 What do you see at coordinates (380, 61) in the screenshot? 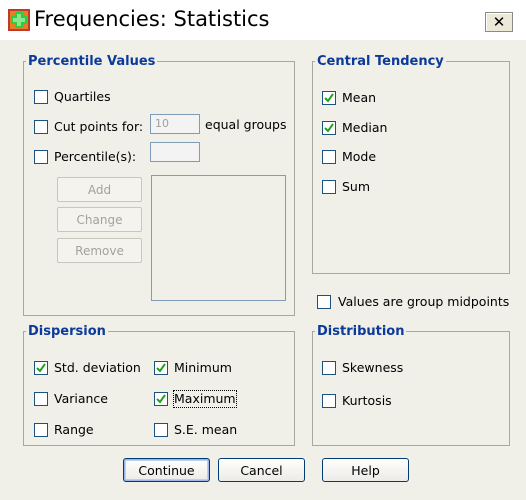
I see `central-tendency-legend: Central Tendency` at bounding box center [380, 61].